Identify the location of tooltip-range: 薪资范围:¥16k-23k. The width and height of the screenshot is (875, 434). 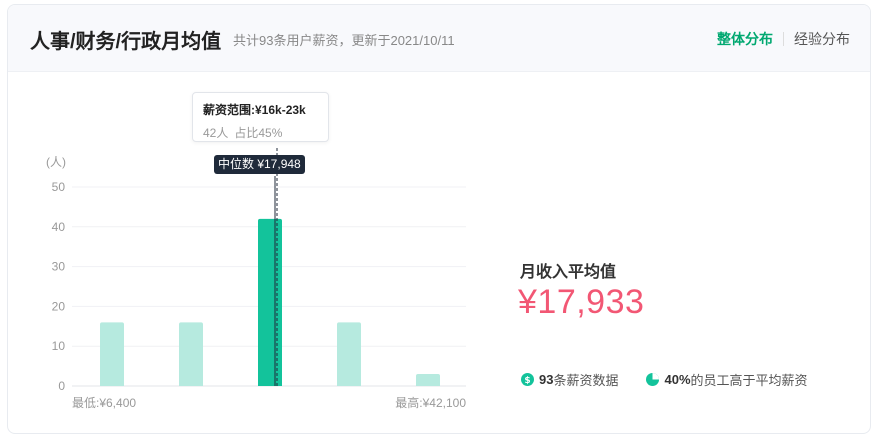
(254, 110).